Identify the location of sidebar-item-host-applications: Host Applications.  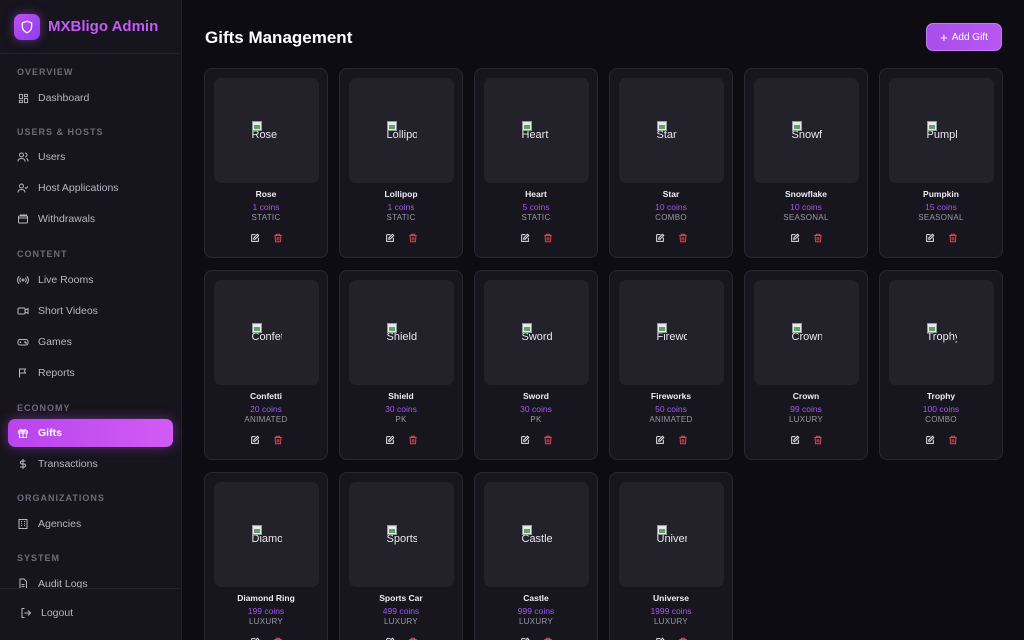
(90, 188).